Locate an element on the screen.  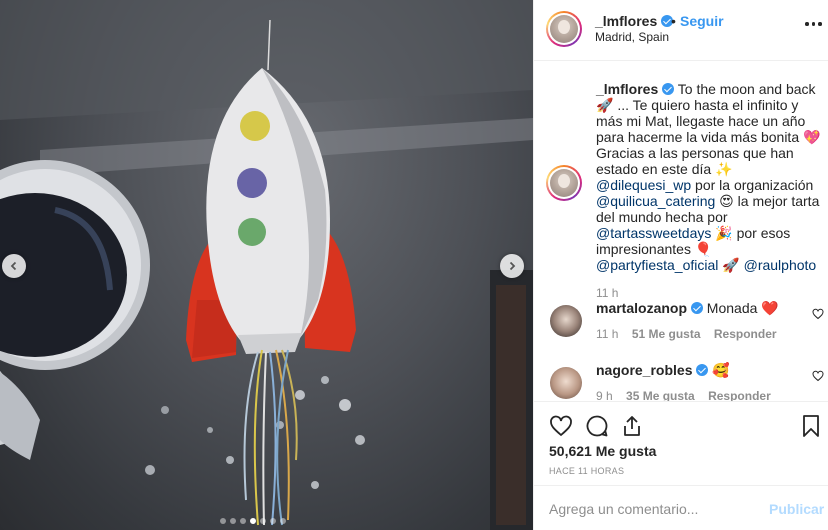
action-bar: 50,621 Me gusta HACE 11 HORAS is located at coordinates (681, 443).